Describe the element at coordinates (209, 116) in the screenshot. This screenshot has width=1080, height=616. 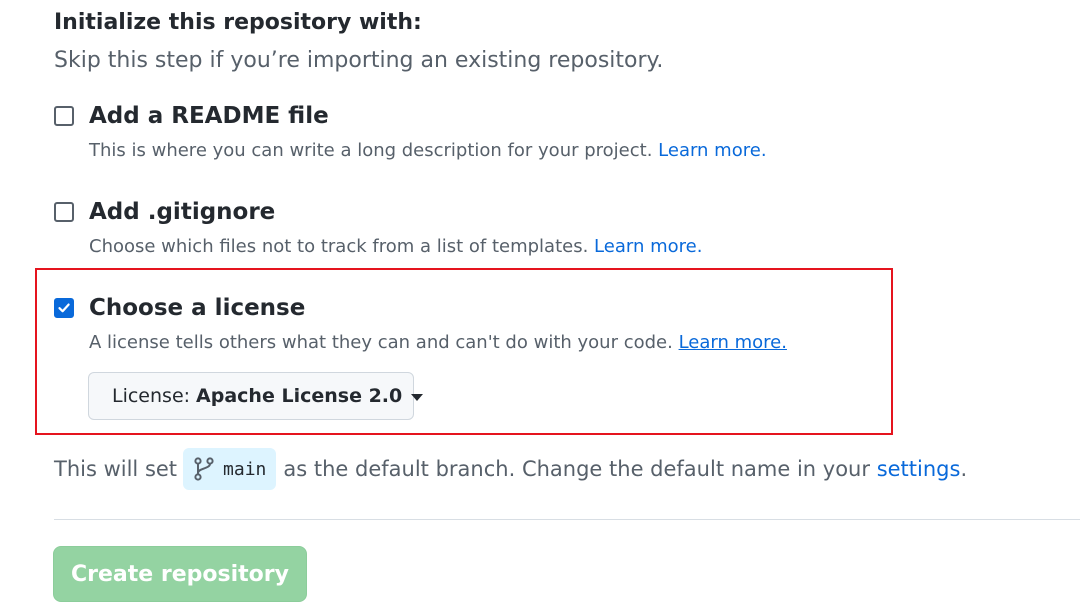
I see `readme-title: Add a README file` at that location.